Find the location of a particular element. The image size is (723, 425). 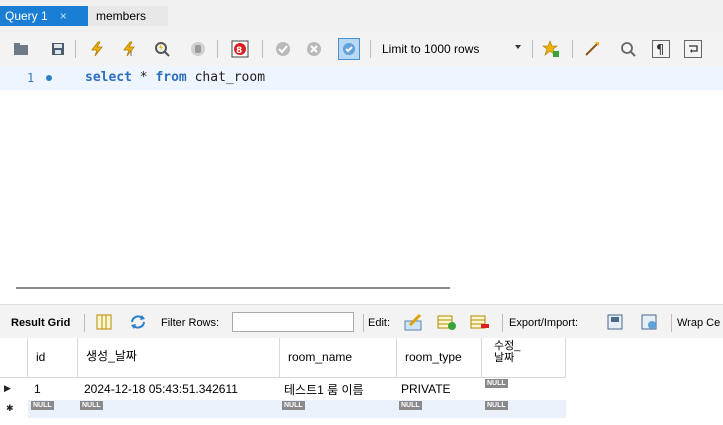

line-number: 1 is located at coordinates (31, 78).